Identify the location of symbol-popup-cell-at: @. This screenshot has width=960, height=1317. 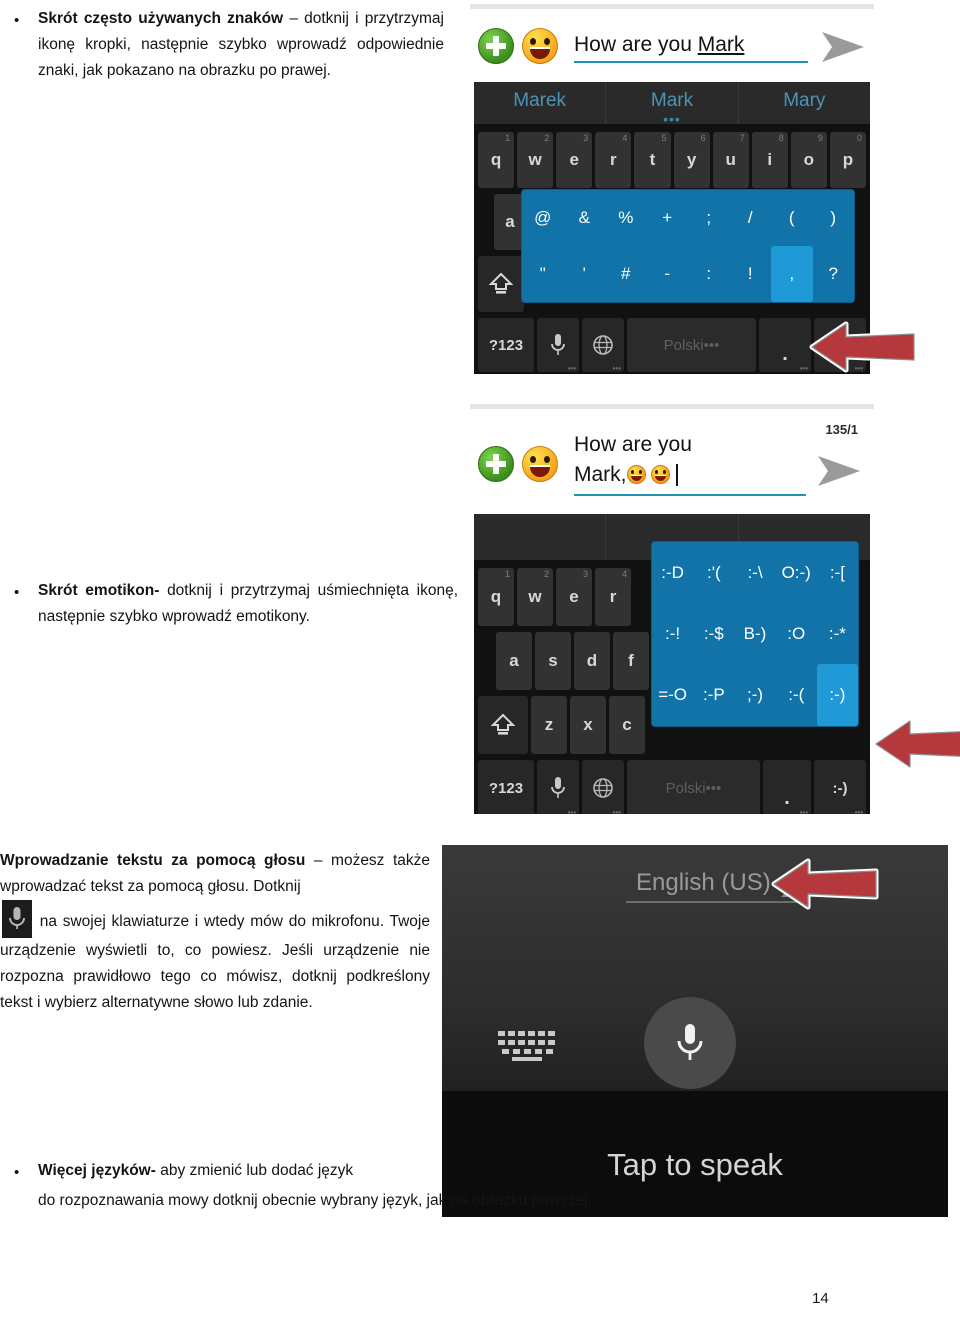
(543, 218).